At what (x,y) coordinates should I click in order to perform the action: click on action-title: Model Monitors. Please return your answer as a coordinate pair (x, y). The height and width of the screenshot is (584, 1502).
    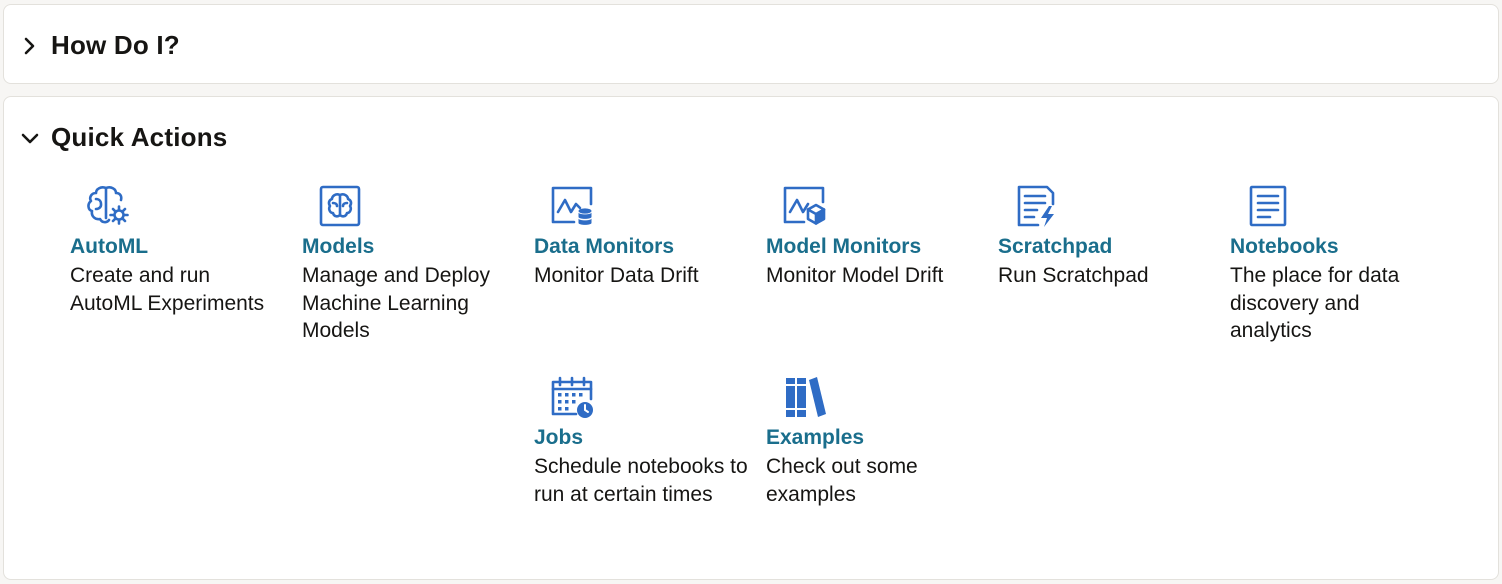
    Looking at the image, I should click on (844, 246).